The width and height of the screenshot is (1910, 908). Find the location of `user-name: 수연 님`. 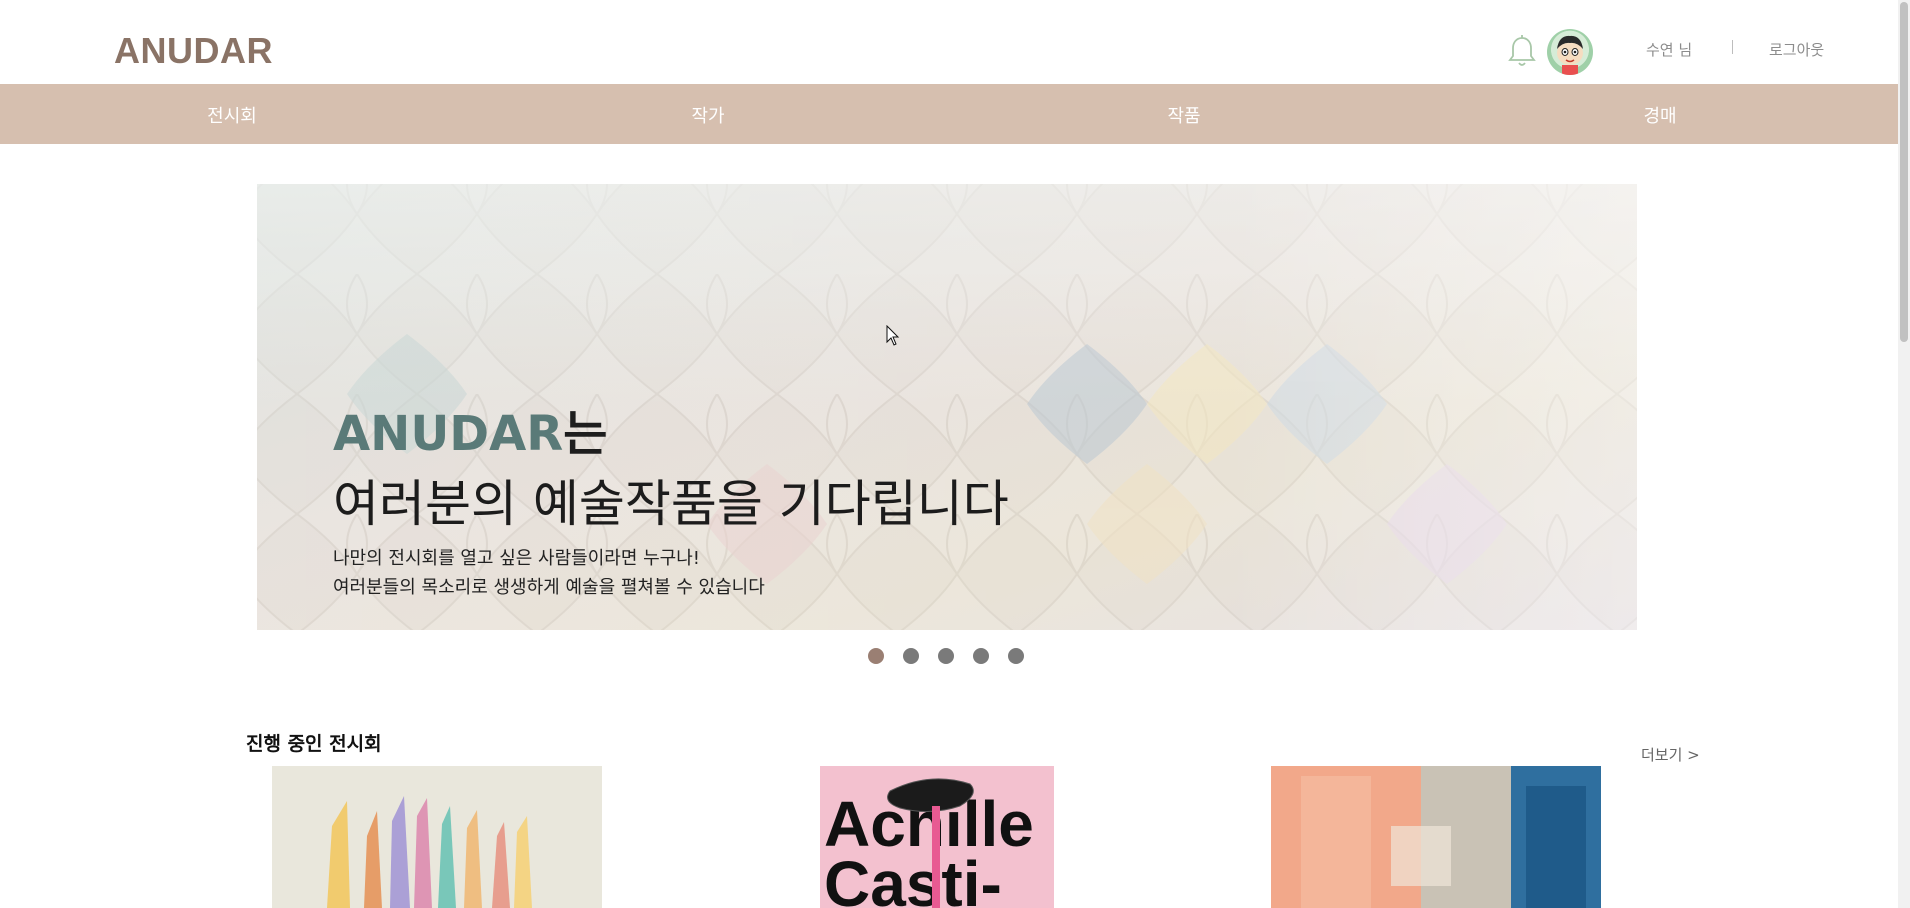

user-name: 수연 님 is located at coordinates (1669, 50).